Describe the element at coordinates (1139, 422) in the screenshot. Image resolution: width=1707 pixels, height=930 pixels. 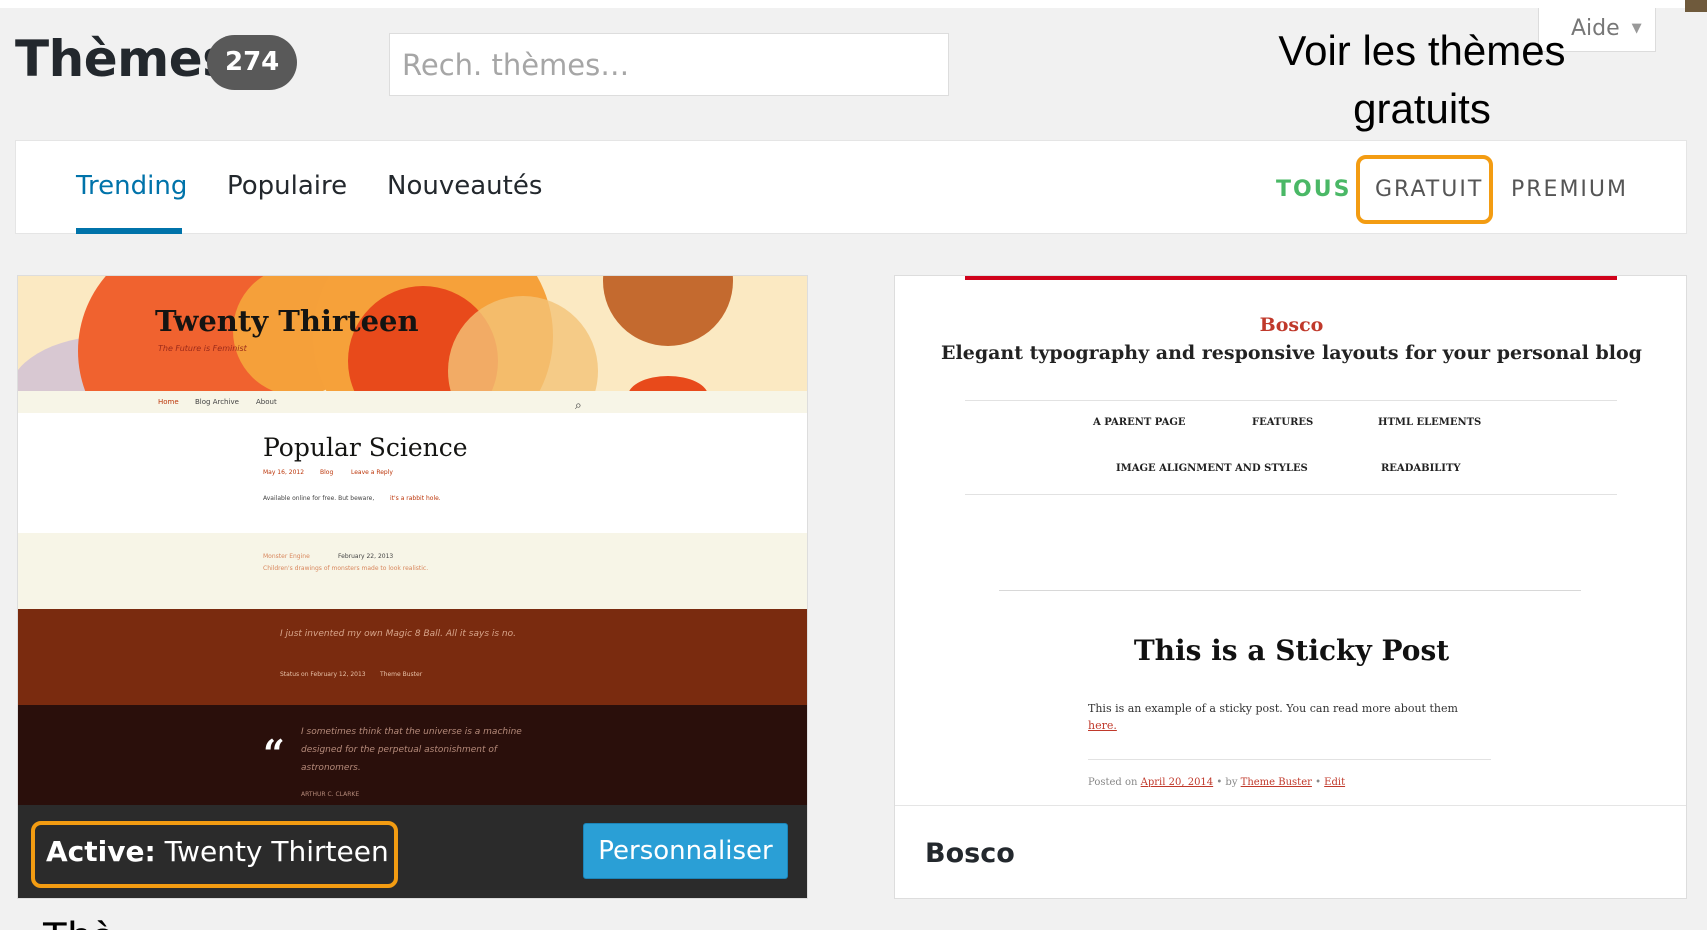
I see `preview-menu-item: A PARENT PAGE` at that location.